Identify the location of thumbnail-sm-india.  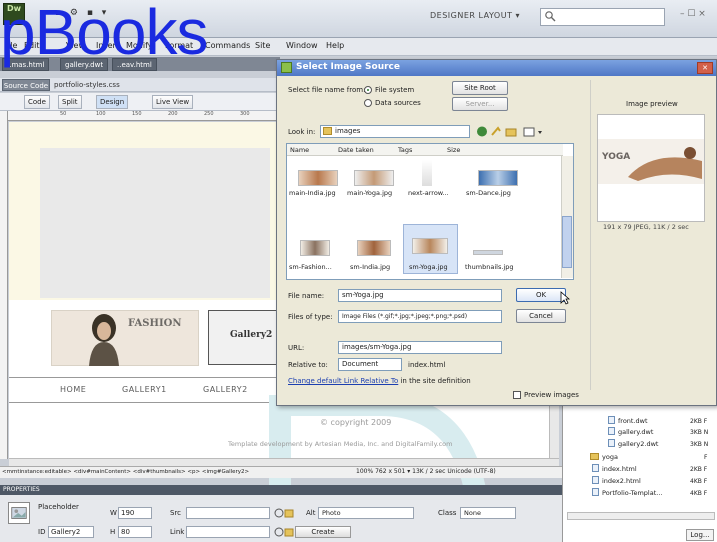
(374, 248).